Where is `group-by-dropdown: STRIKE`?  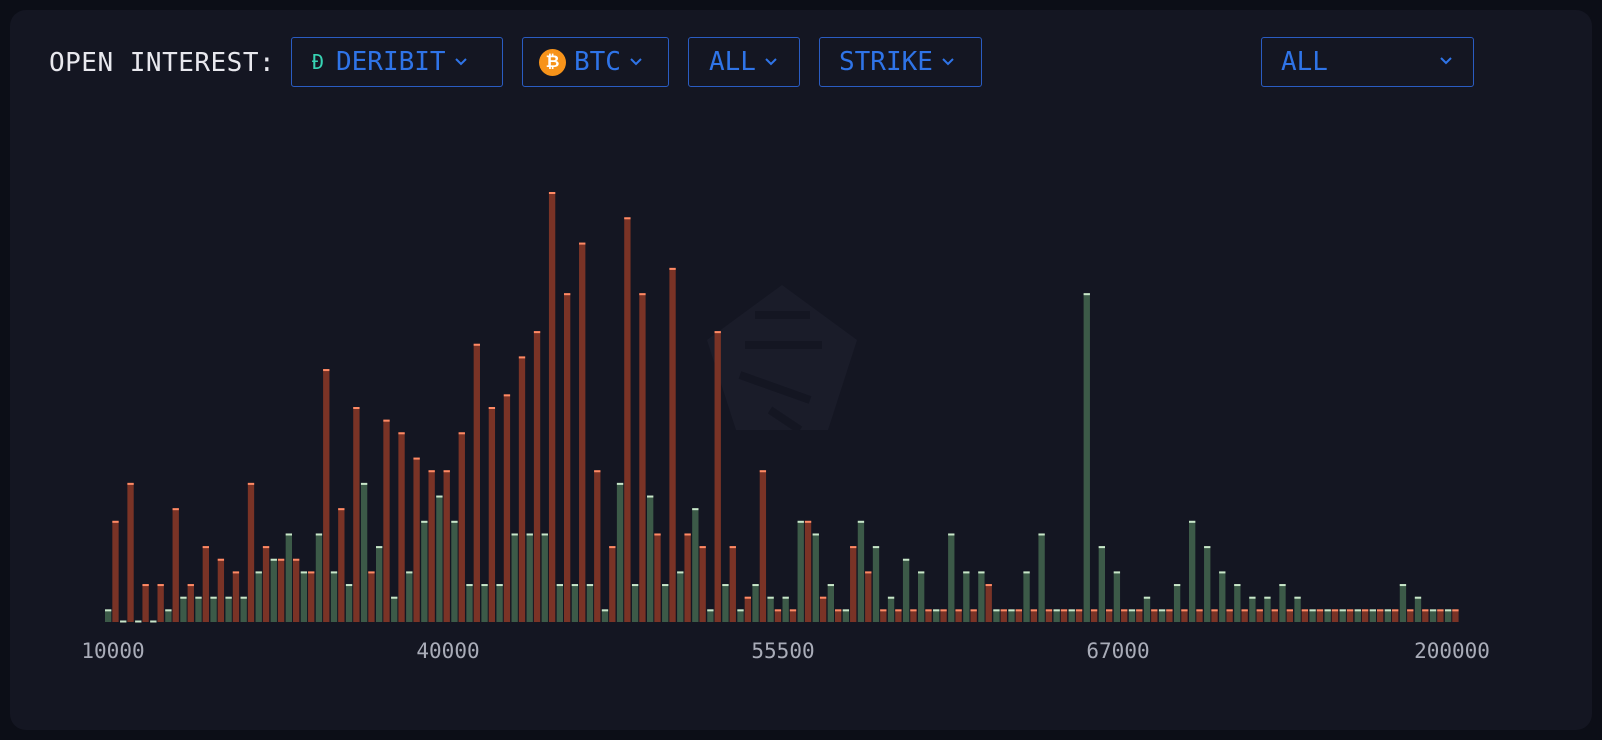
group-by-dropdown: STRIKE is located at coordinates (900, 62).